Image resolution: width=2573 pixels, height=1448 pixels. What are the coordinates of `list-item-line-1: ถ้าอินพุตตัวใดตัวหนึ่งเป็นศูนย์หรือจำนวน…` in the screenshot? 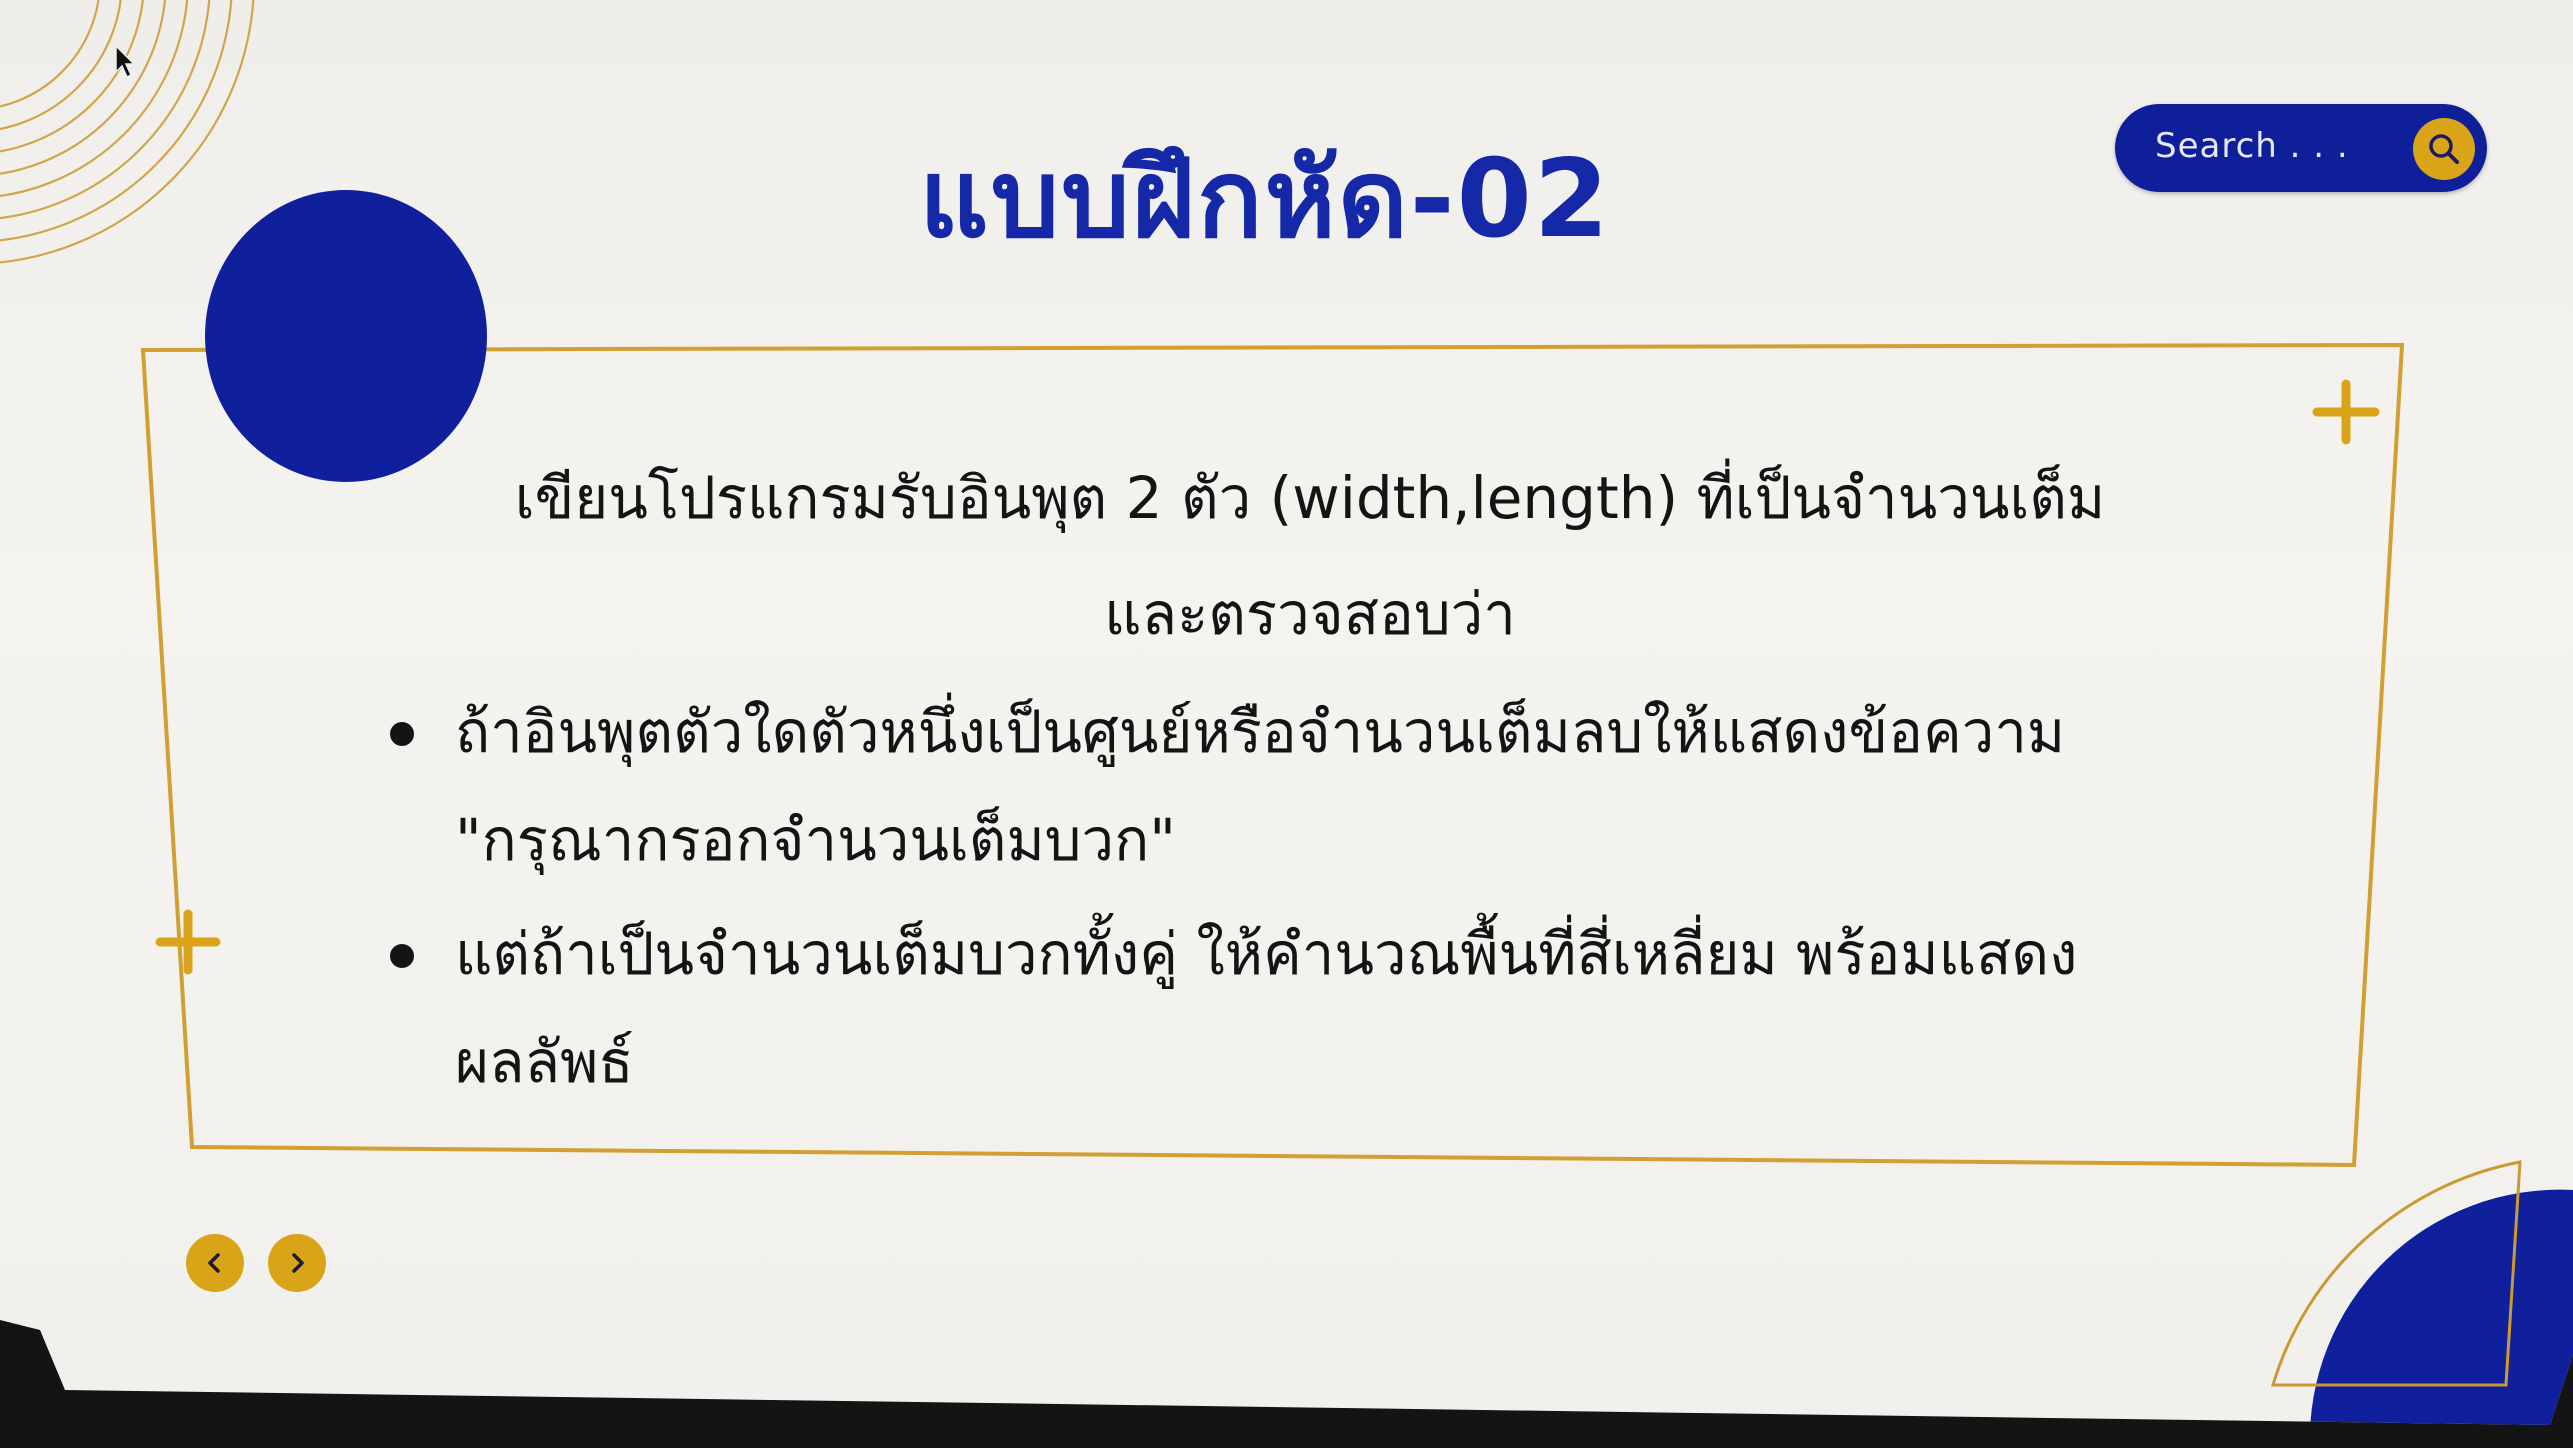 It's located at (1260, 732).